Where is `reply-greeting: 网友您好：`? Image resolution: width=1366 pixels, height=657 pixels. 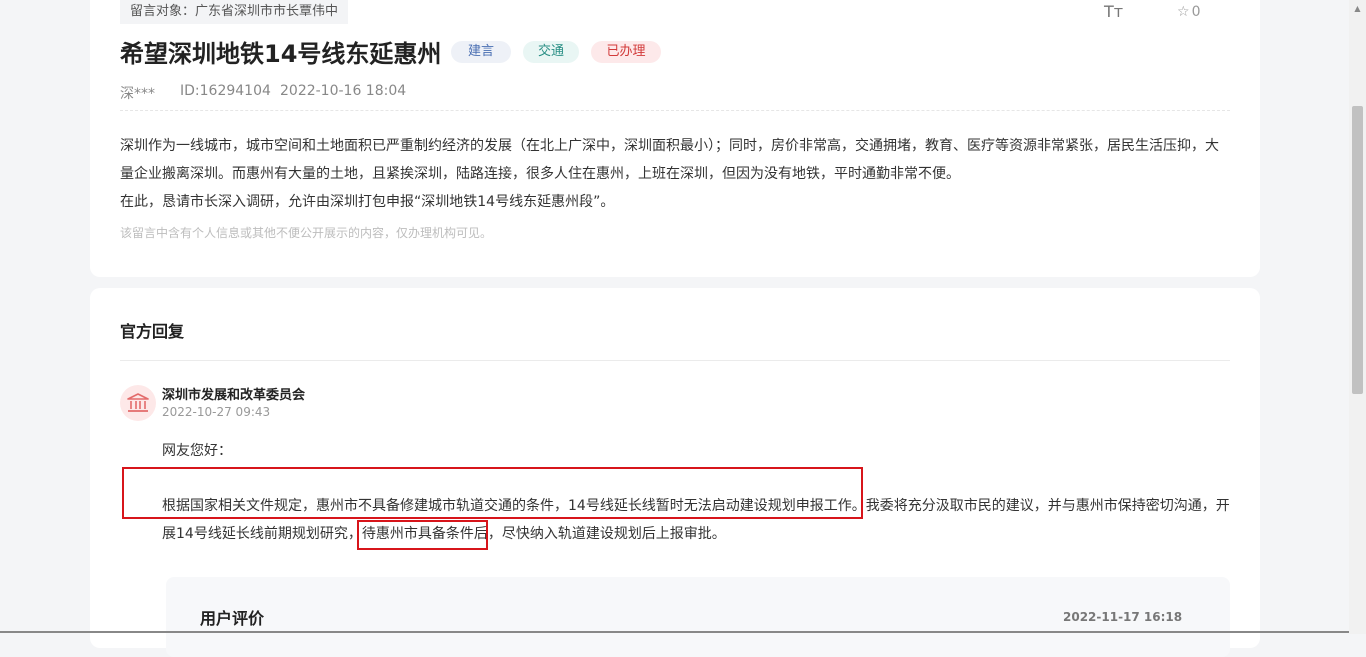
reply-greeting: 网友您好： is located at coordinates (197, 451).